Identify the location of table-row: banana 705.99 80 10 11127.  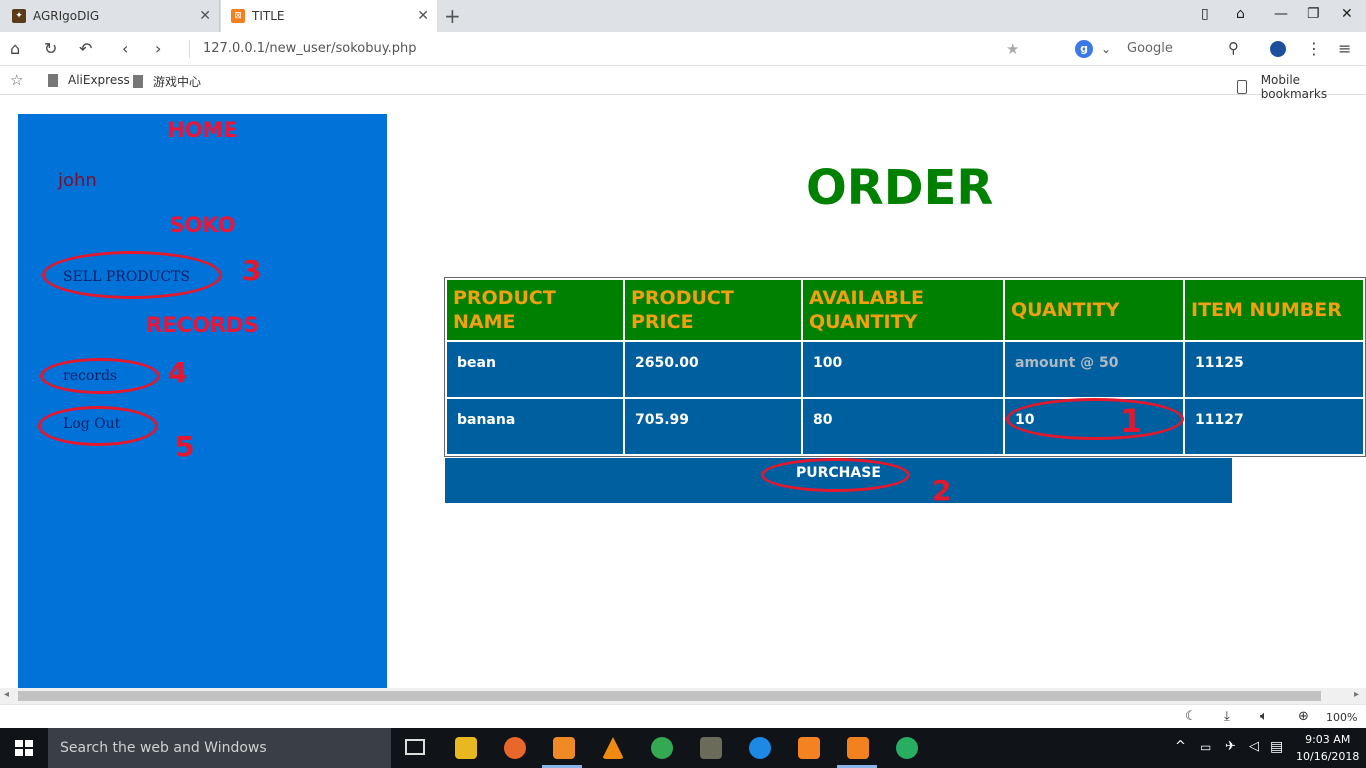
(905, 426).